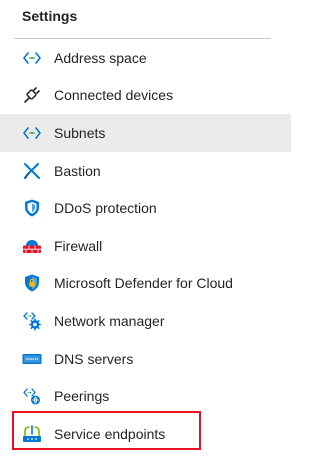  I want to click on dns-servers-icon, so click(32, 359).